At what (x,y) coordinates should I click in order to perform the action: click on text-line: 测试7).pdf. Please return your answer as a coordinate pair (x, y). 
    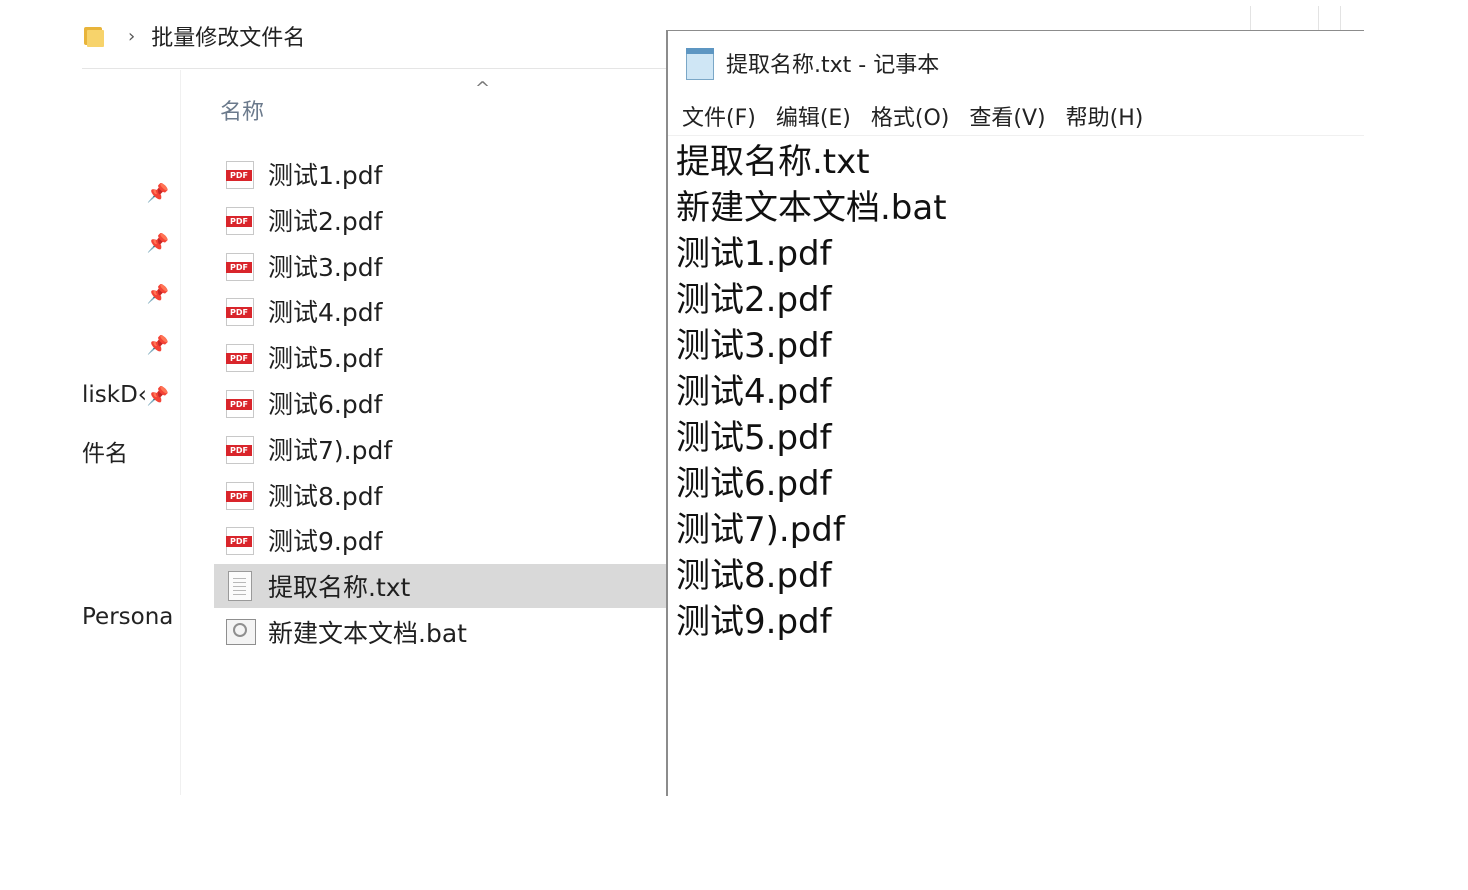
    Looking at the image, I should click on (760, 530).